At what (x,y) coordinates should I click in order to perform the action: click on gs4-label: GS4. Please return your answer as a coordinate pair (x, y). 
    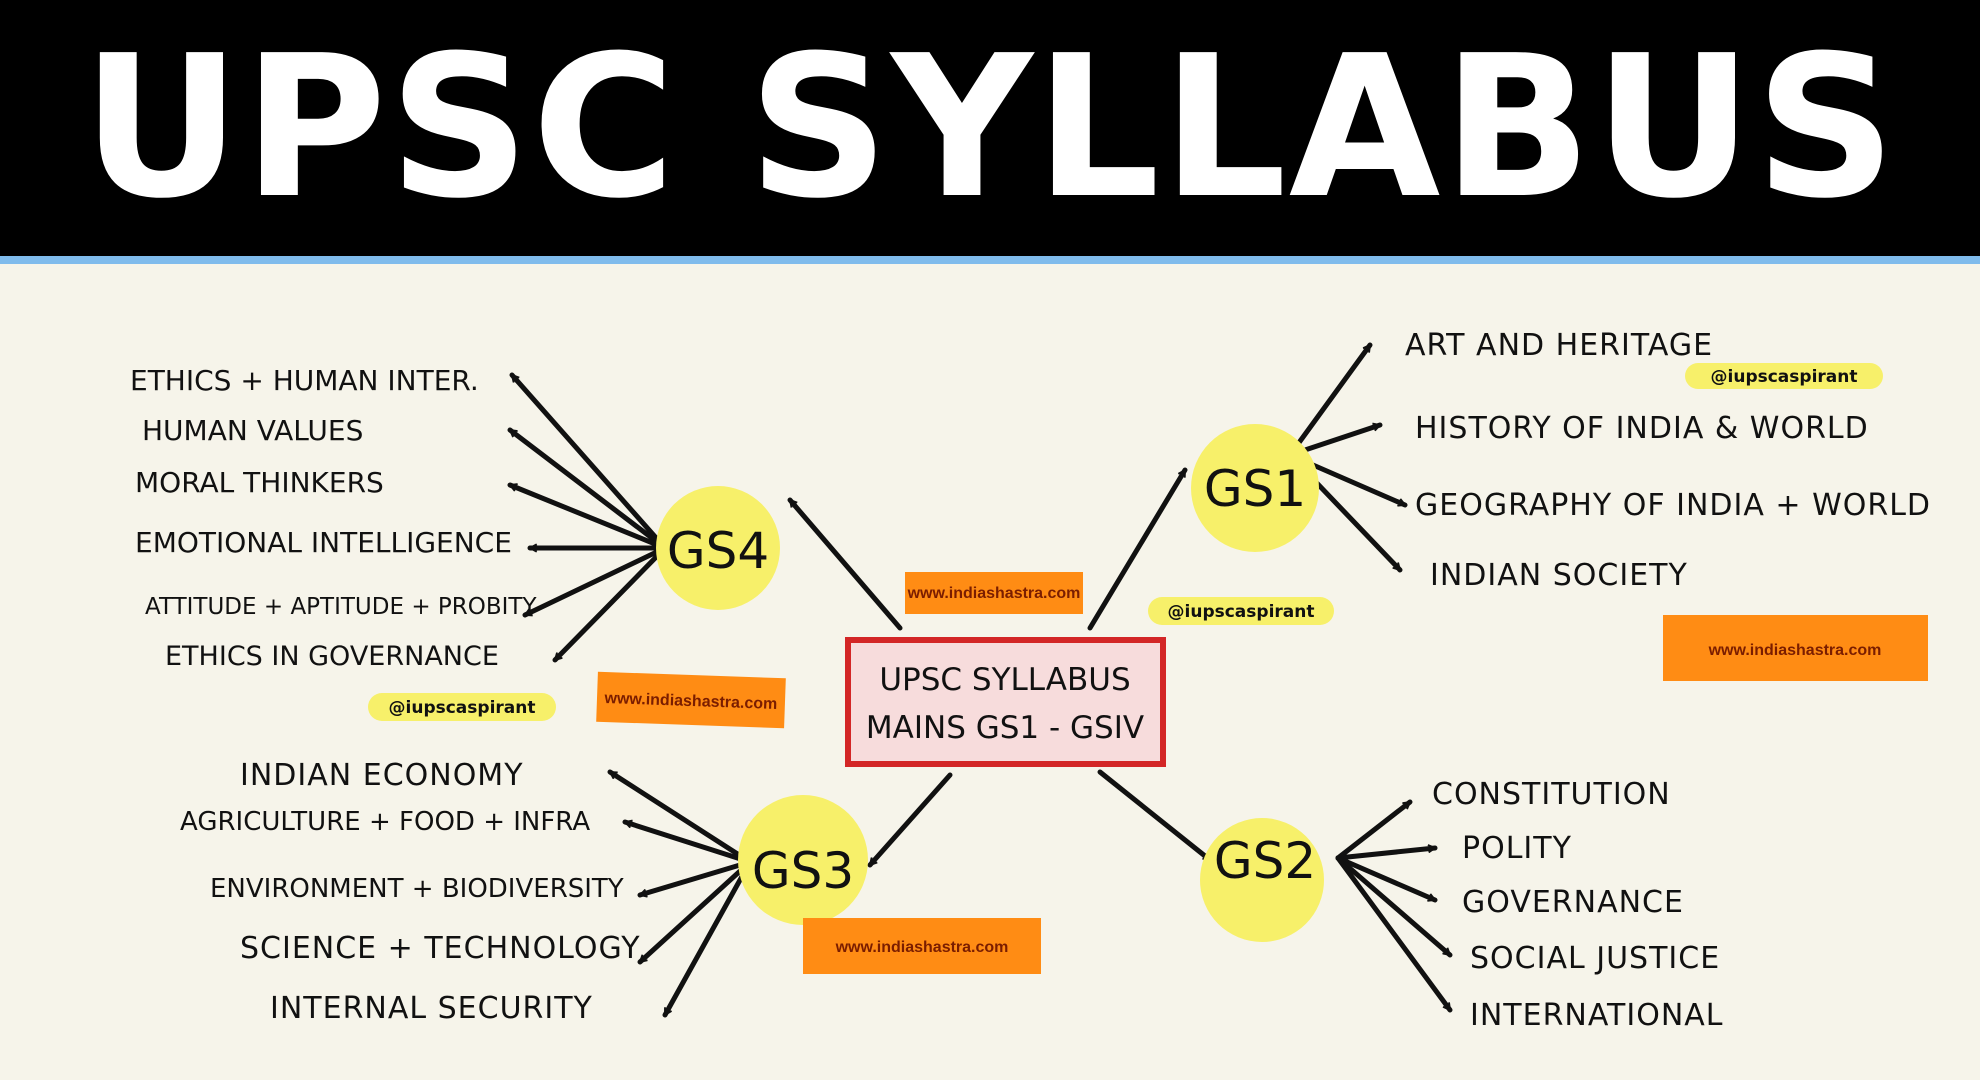
    Looking at the image, I should click on (718, 551).